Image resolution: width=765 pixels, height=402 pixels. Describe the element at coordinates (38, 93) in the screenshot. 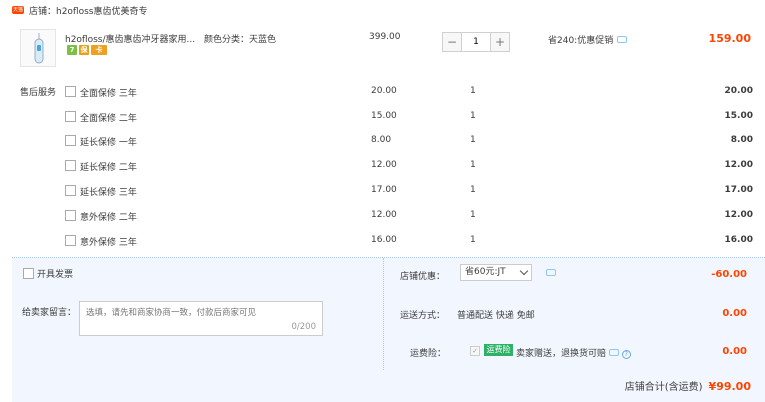

I see `after-sales-label: 售后服务` at that location.